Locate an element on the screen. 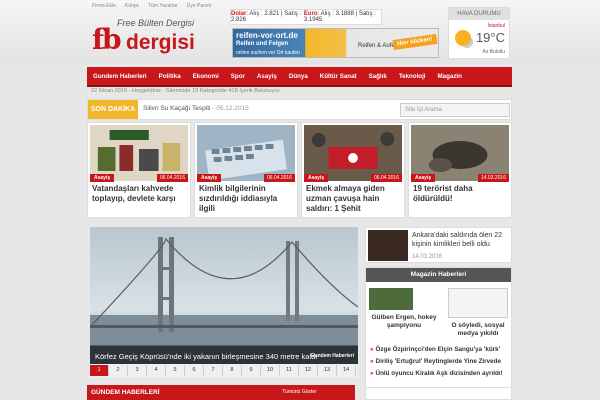 The height and width of the screenshot is (400, 600). top-links: Firma Ekle Künye Tüm Yazarlar Üye Paneli is located at coordinates (151, 6).